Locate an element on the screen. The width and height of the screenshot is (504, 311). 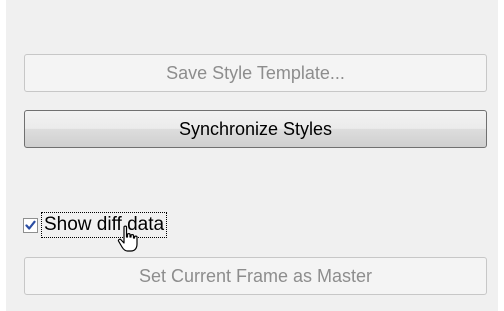
checkmark-icon is located at coordinates (30, 225).